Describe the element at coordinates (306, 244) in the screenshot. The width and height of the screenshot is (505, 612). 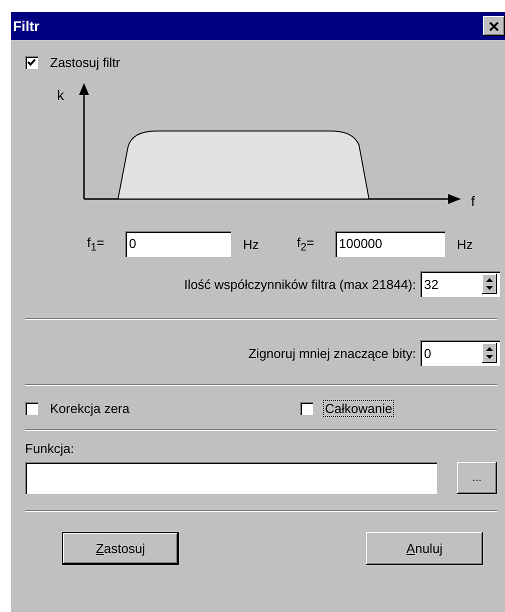
I see `field-label: f$_{2}$=` at that location.